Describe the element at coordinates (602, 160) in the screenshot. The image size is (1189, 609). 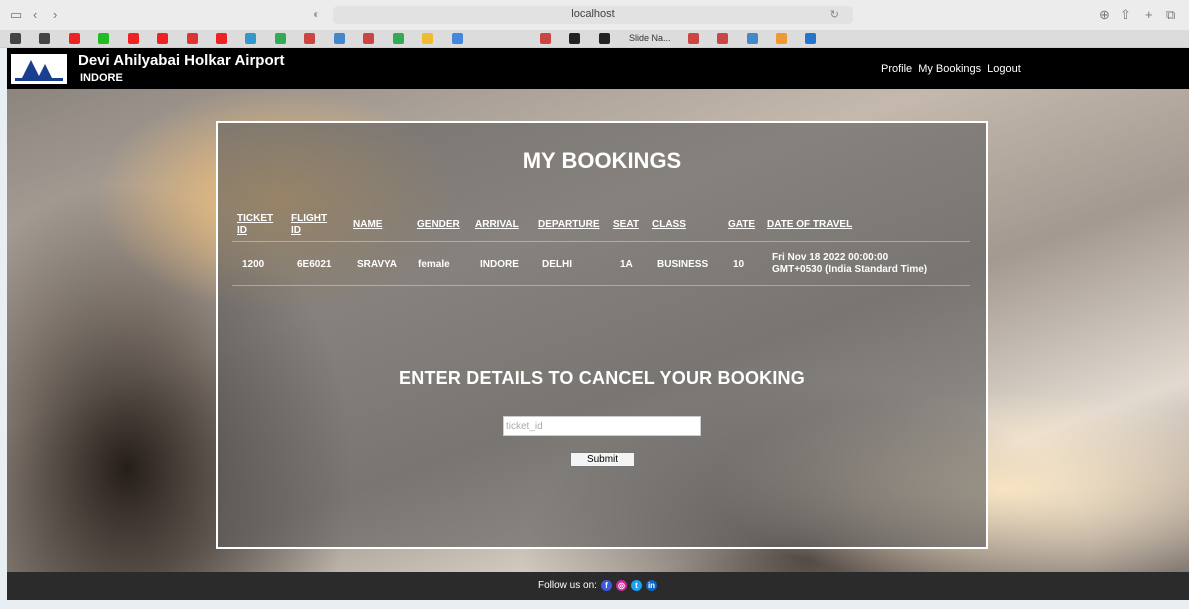
I see `bookings-title: MY BOOKINGS` at that location.